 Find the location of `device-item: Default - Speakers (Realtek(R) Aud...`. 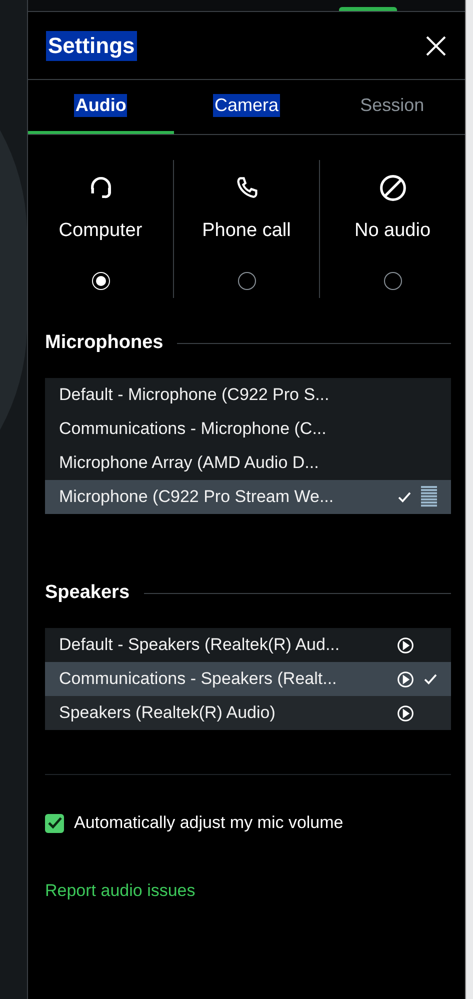

device-item: Default - Speakers (Realtek(R) Aud... is located at coordinates (248, 645).